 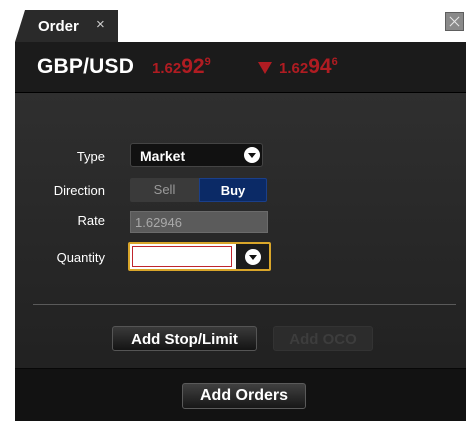 I want to click on footer-bar: Add Orders, so click(x=240, y=394).